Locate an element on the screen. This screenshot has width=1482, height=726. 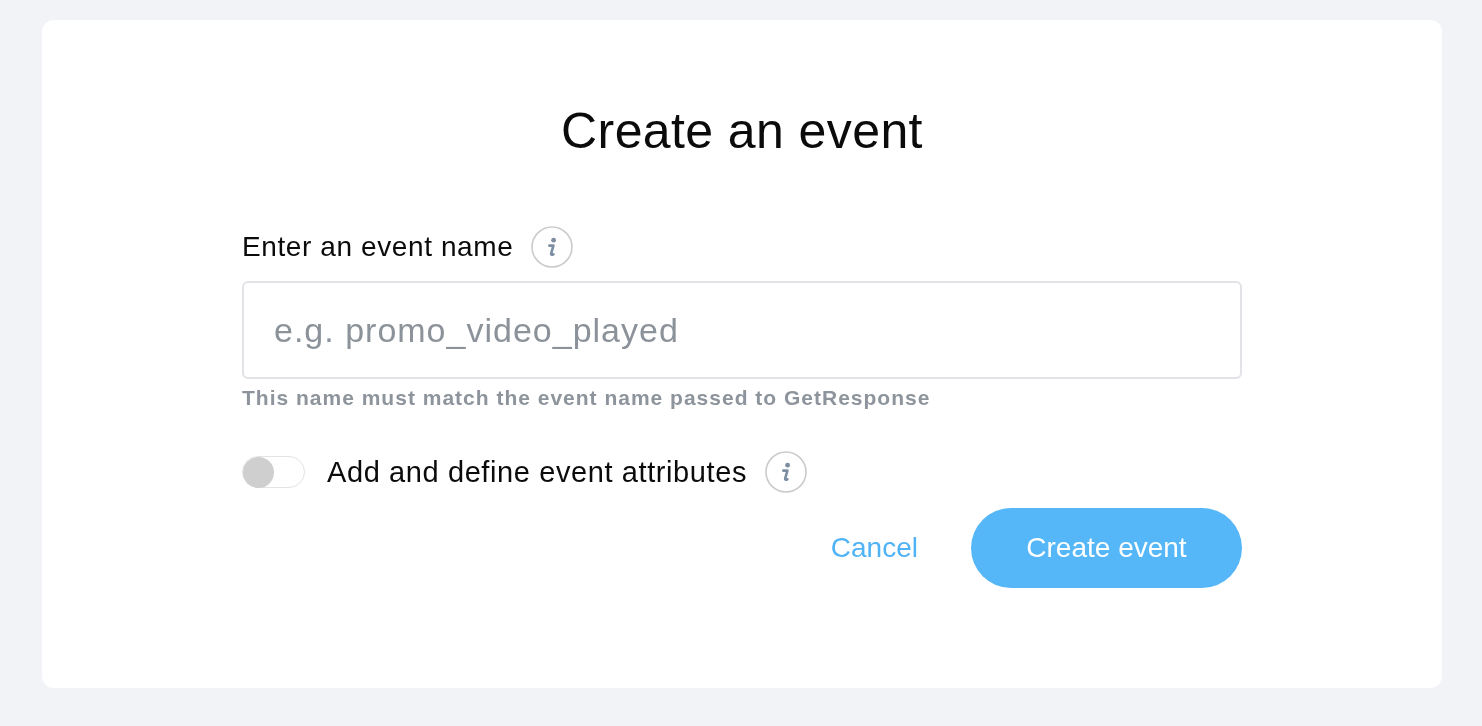
field-label: Enter an event name is located at coordinates (378, 247).